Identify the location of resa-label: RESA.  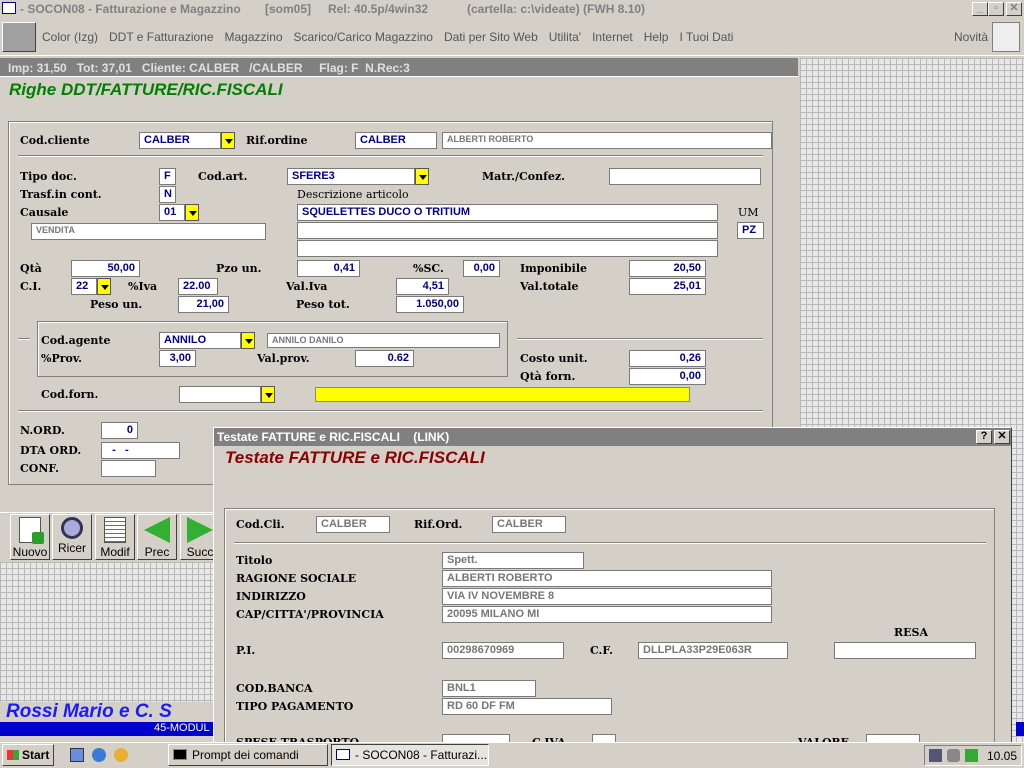
(911, 632).